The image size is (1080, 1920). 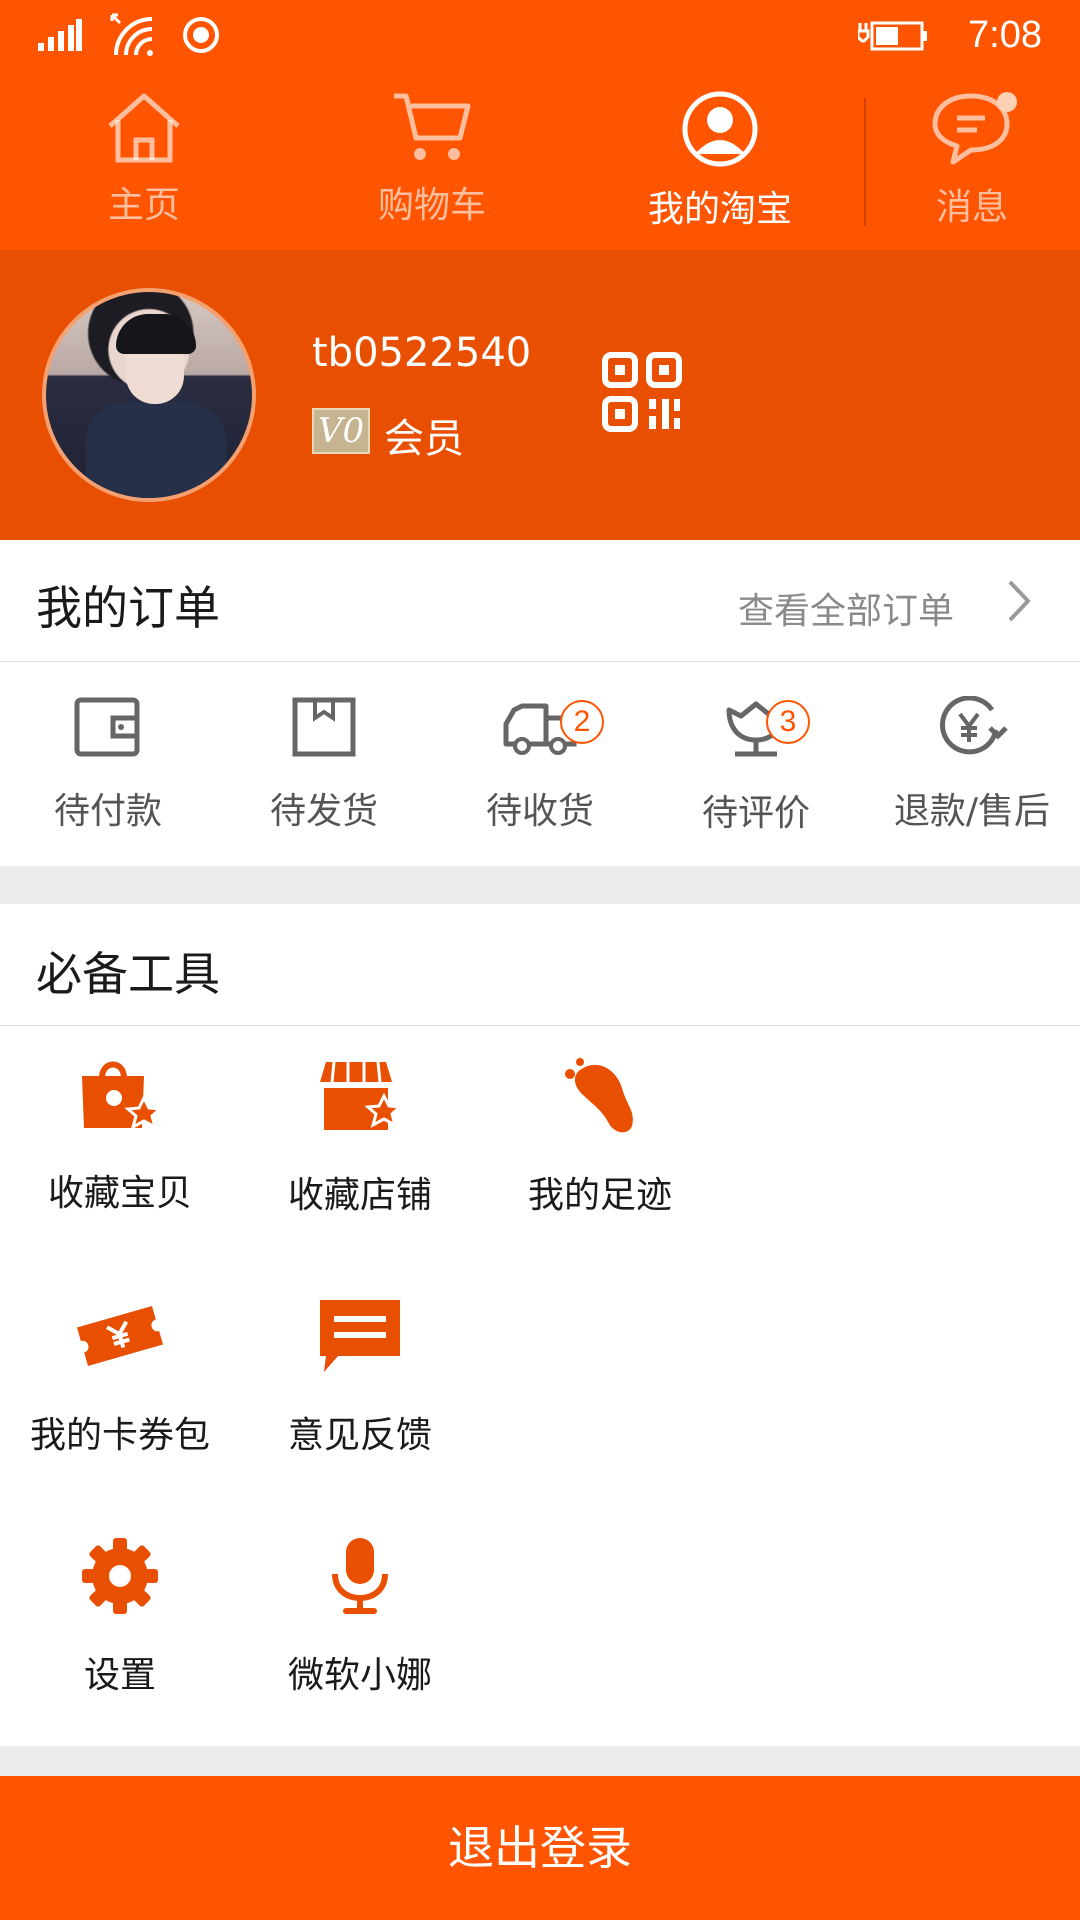 I want to click on tools-header: 必备工具, so click(x=540, y=965).